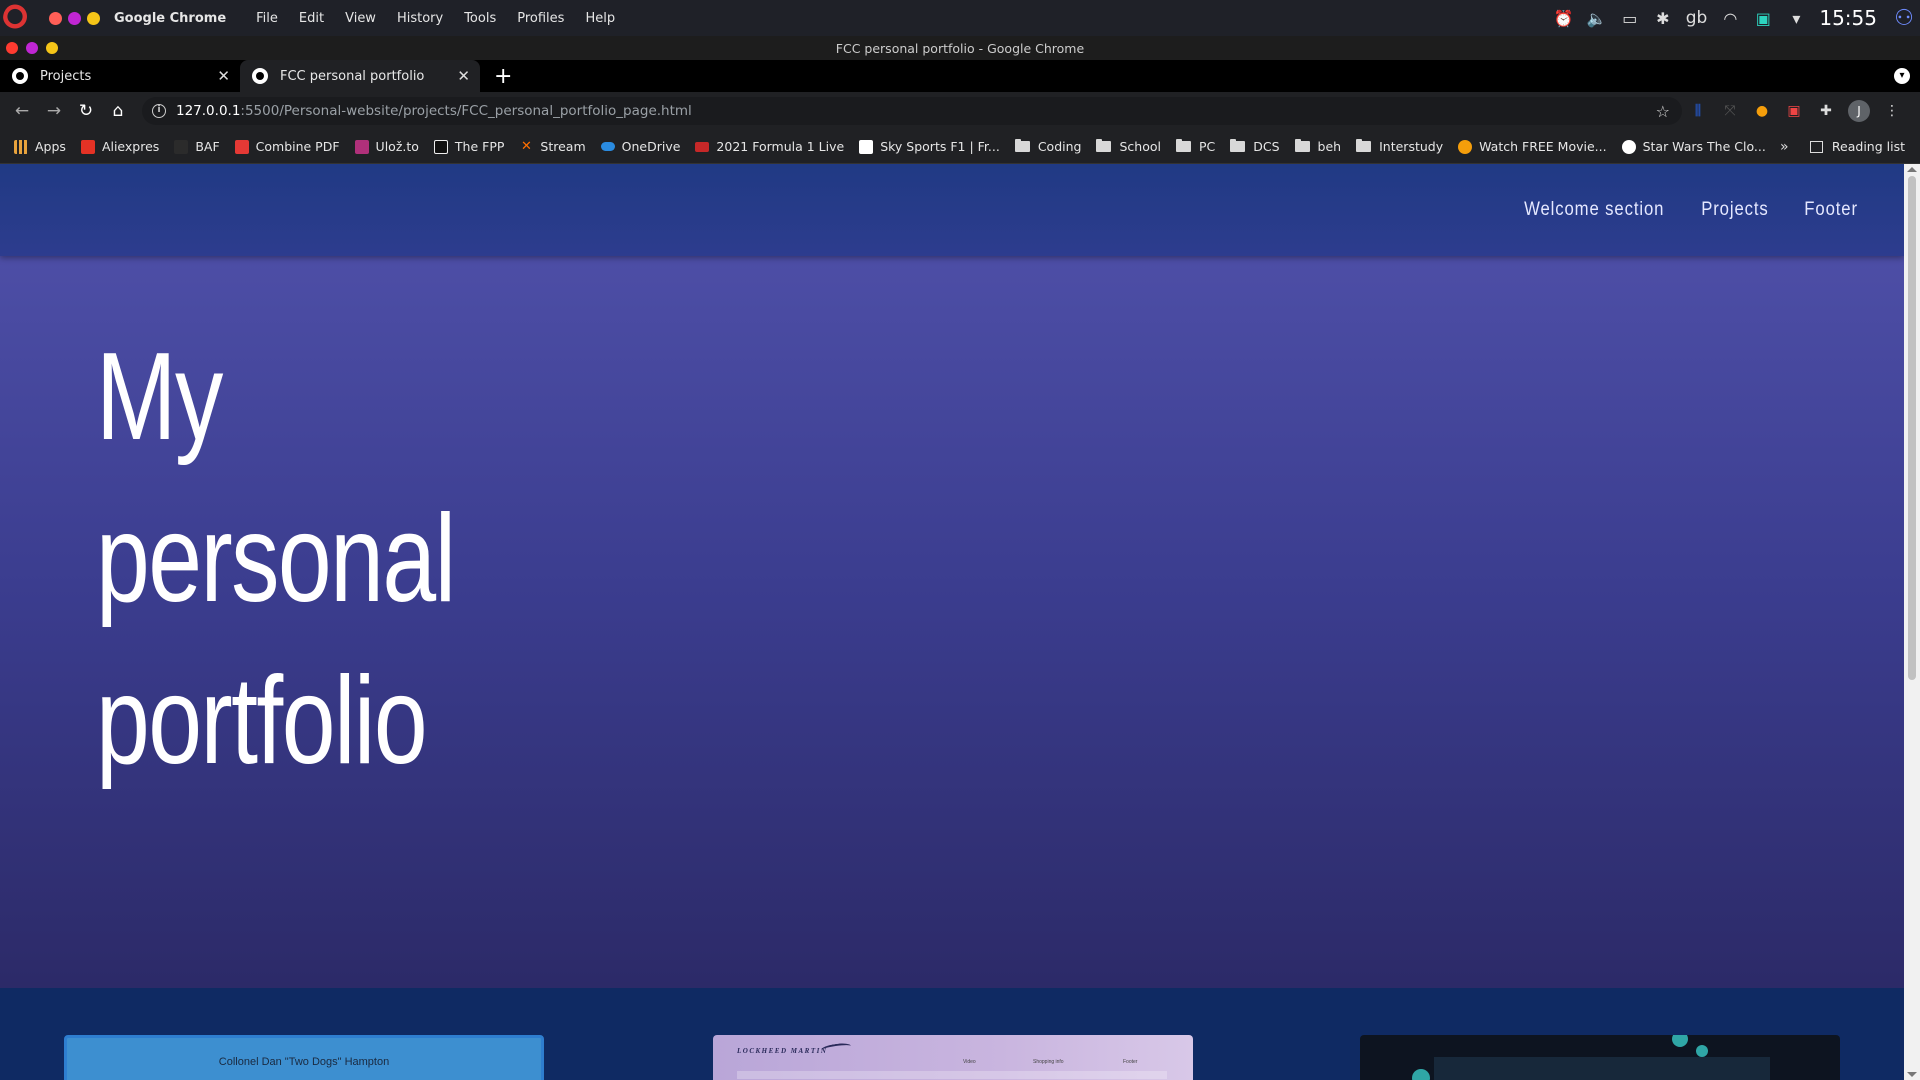 Image resolution: width=1920 pixels, height=1080 pixels. What do you see at coordinates (159, 111) in the screenshot?
I see `site-info-icon: i` at bounding box center [159, 111].